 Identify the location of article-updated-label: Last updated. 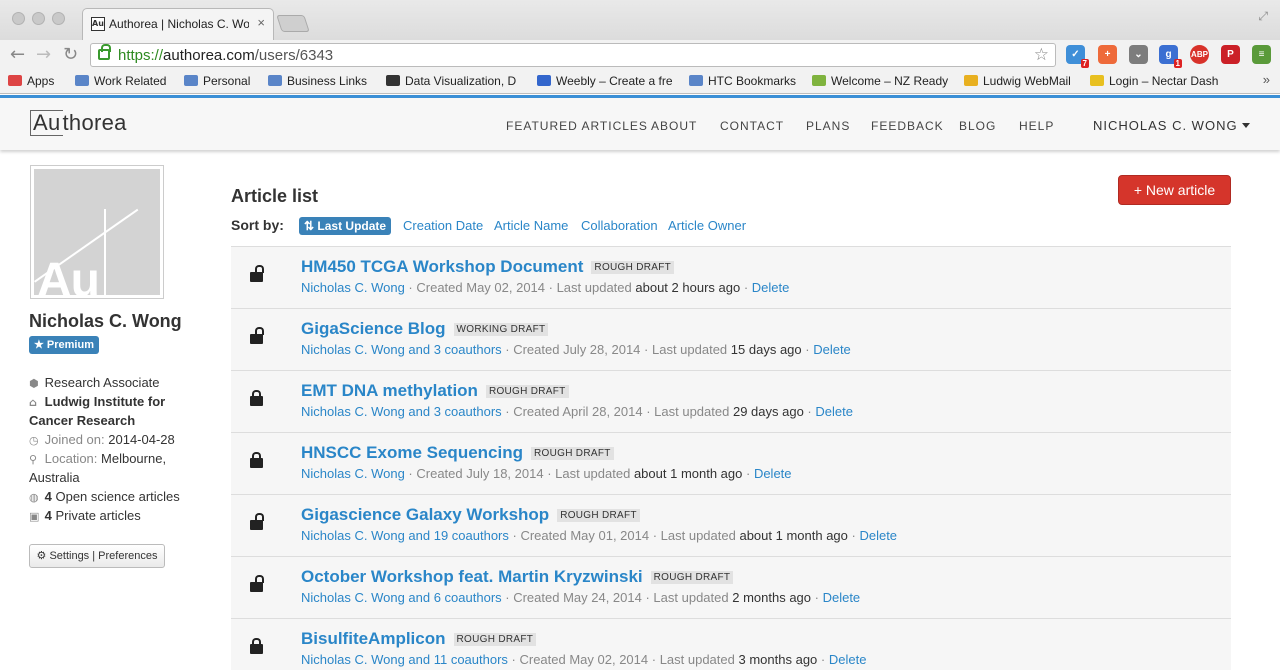
(692, 411).